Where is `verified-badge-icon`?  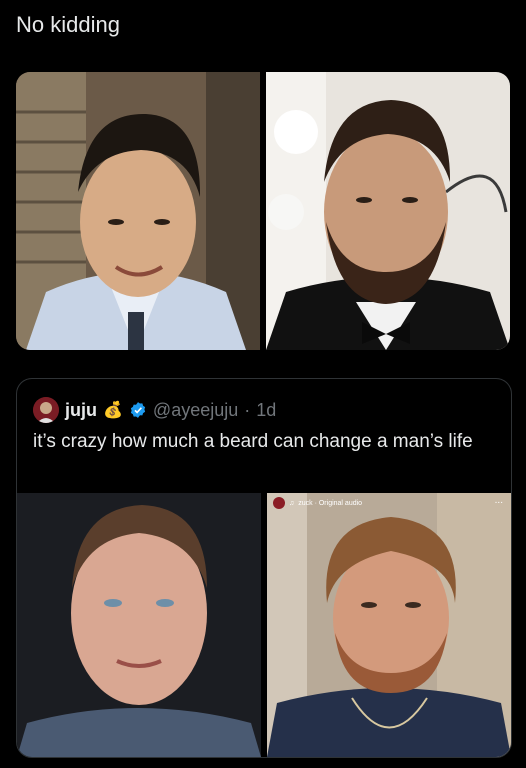 verified-badge-icon is located at coordinates (138, 410).